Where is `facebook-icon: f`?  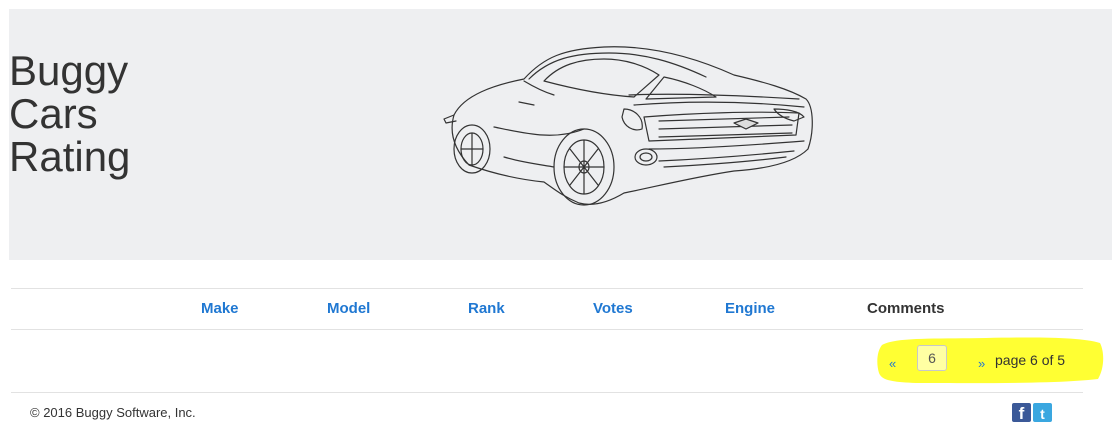
facebook-icon: f is located at coordinates (1021, 412).